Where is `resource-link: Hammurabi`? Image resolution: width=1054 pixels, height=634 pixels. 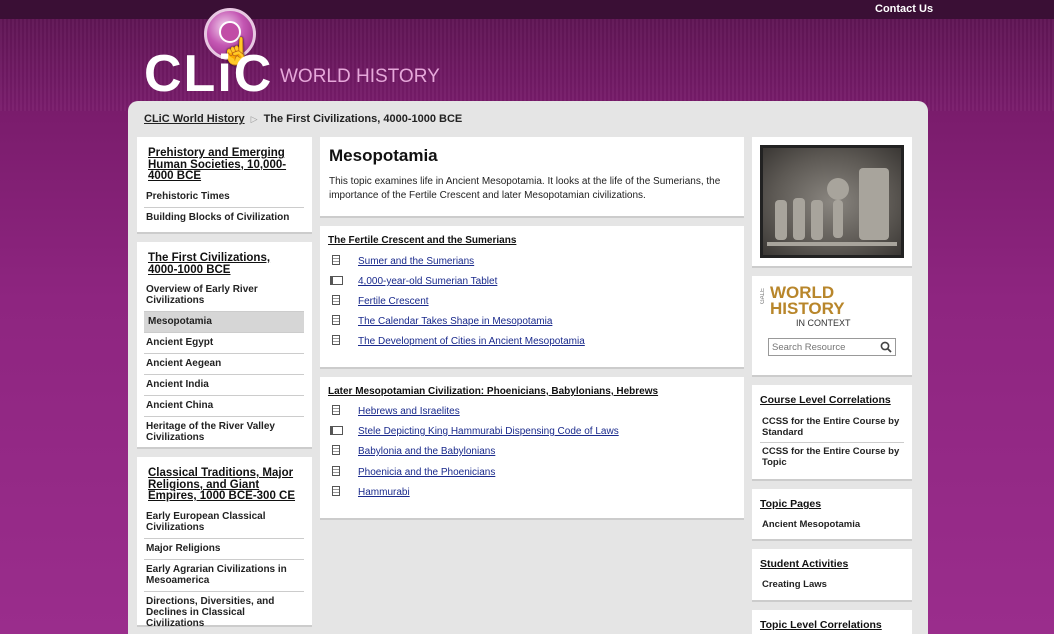 resource-link: Hammurabi is located at coordinates (384, 492).